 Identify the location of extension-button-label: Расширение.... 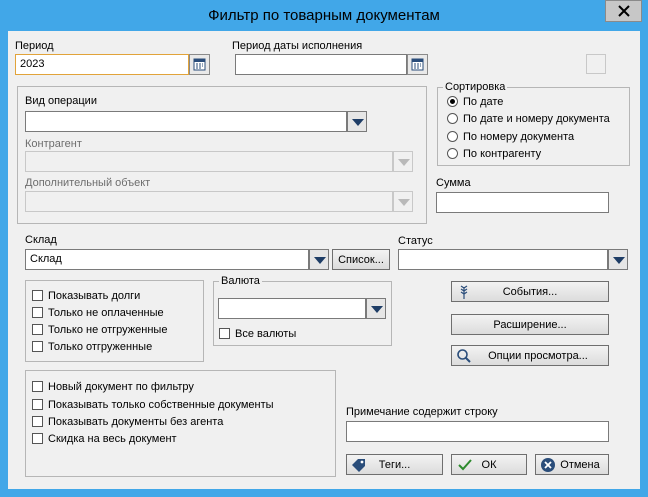
(530, 325).